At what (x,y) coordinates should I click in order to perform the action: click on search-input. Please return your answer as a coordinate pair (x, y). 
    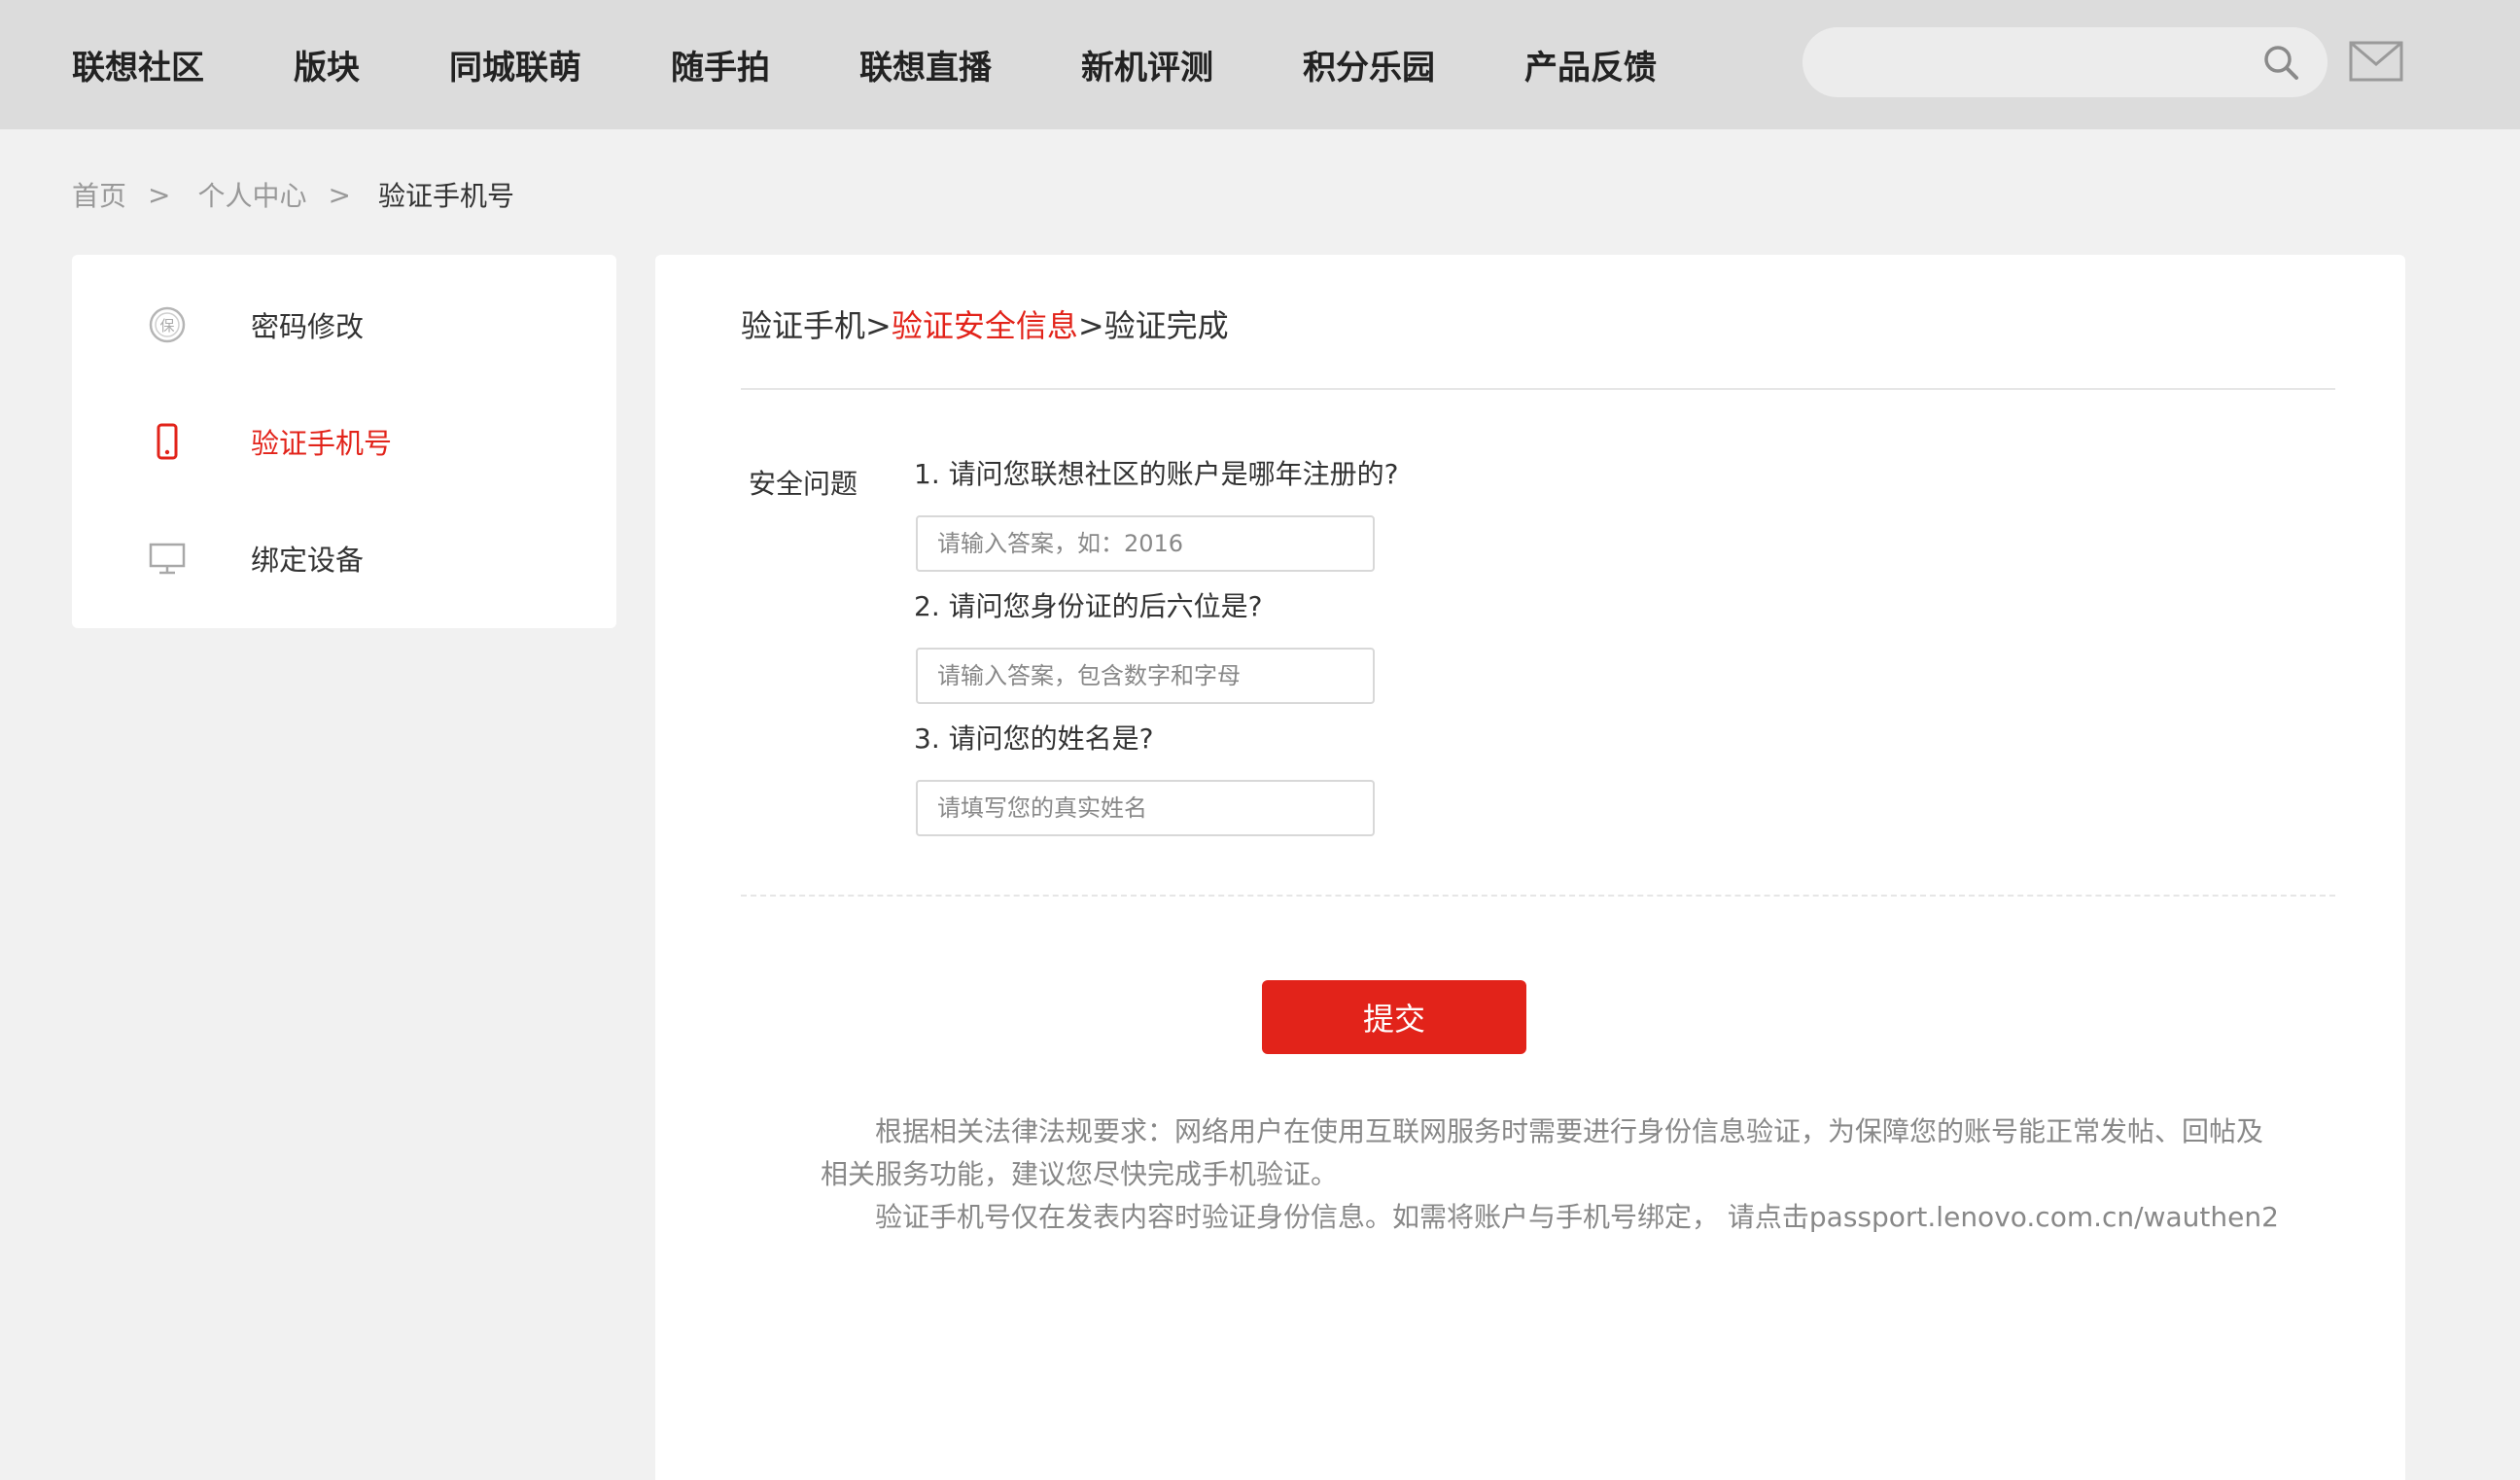
    Looking at the image, I should click on (2065, 62).